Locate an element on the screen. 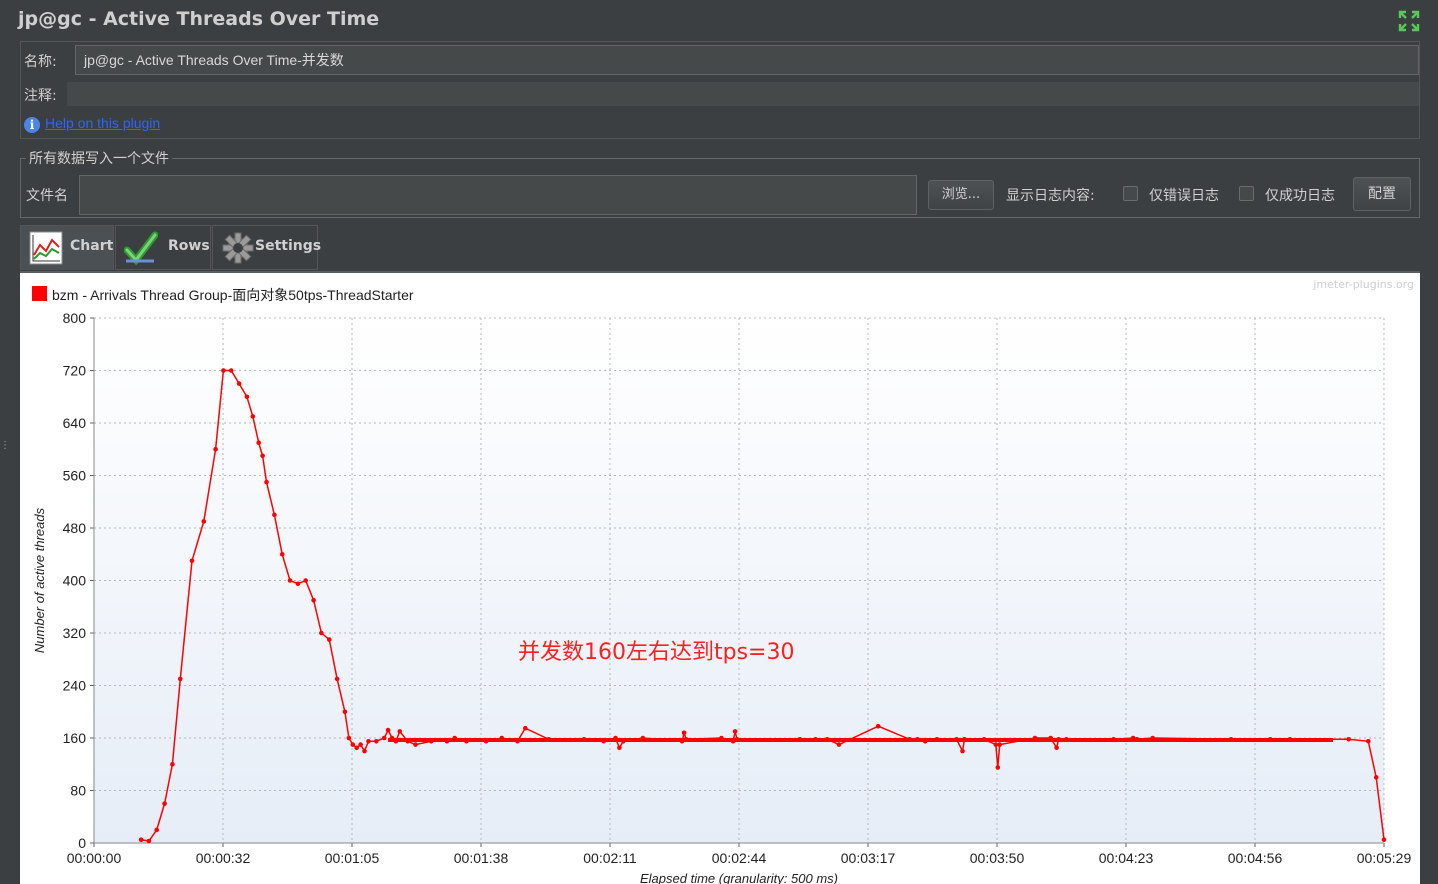 Image resolution: width=1438 pixels, height=884 pixels. x-tick-label: 00:02:44 is located at coordinates (739, 858).